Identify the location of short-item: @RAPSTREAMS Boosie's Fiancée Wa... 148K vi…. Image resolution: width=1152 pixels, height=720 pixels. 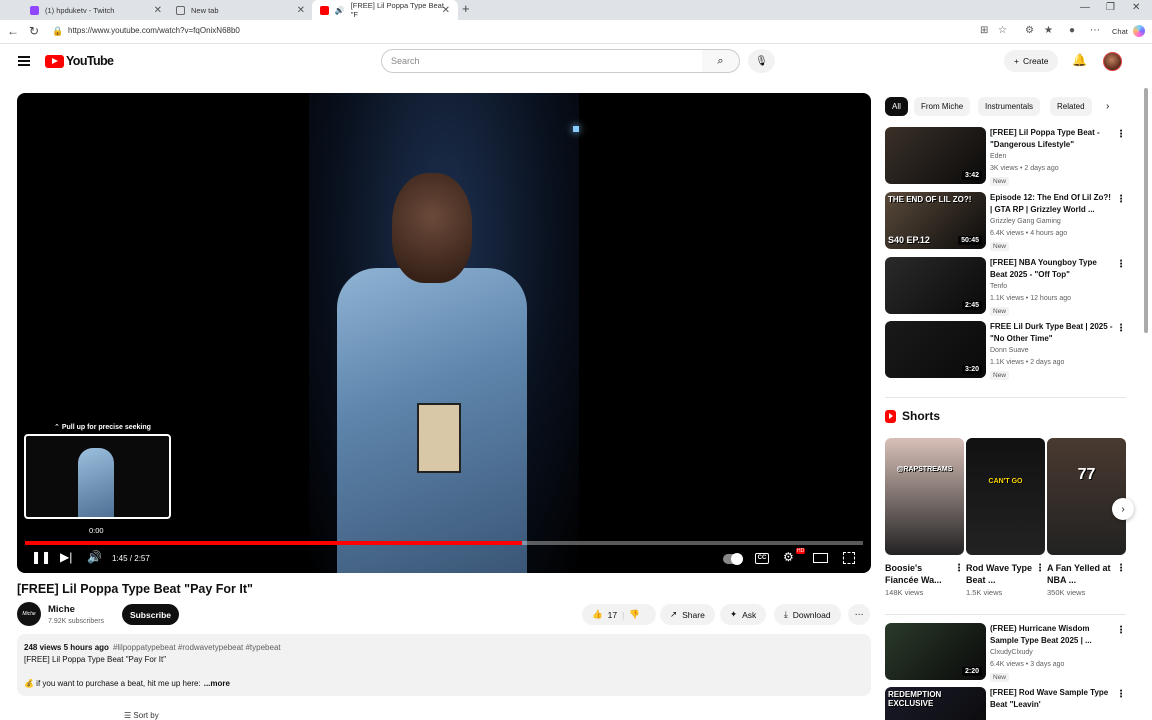
(924, 517).